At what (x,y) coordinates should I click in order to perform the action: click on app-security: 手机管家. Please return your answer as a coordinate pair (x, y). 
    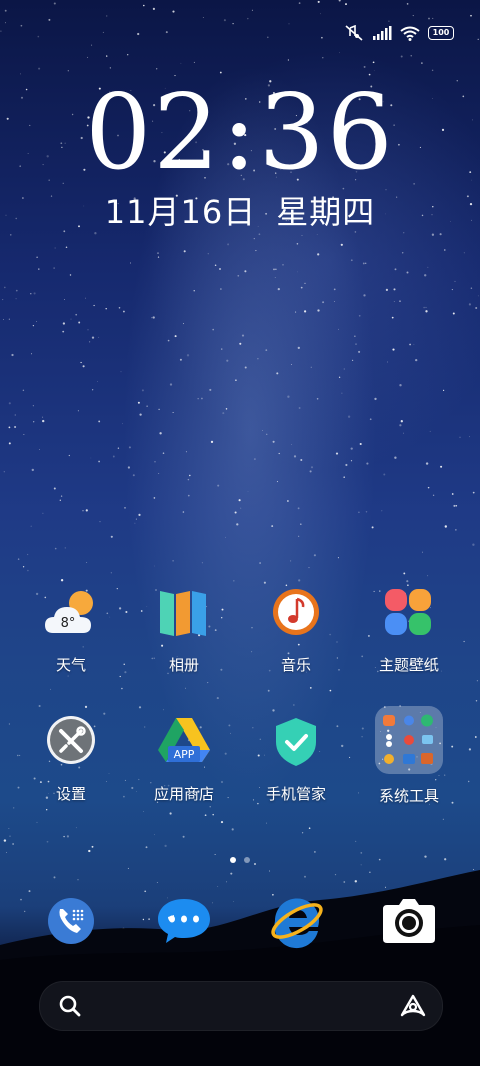
    Looking at the image, I should click on (296, 760).